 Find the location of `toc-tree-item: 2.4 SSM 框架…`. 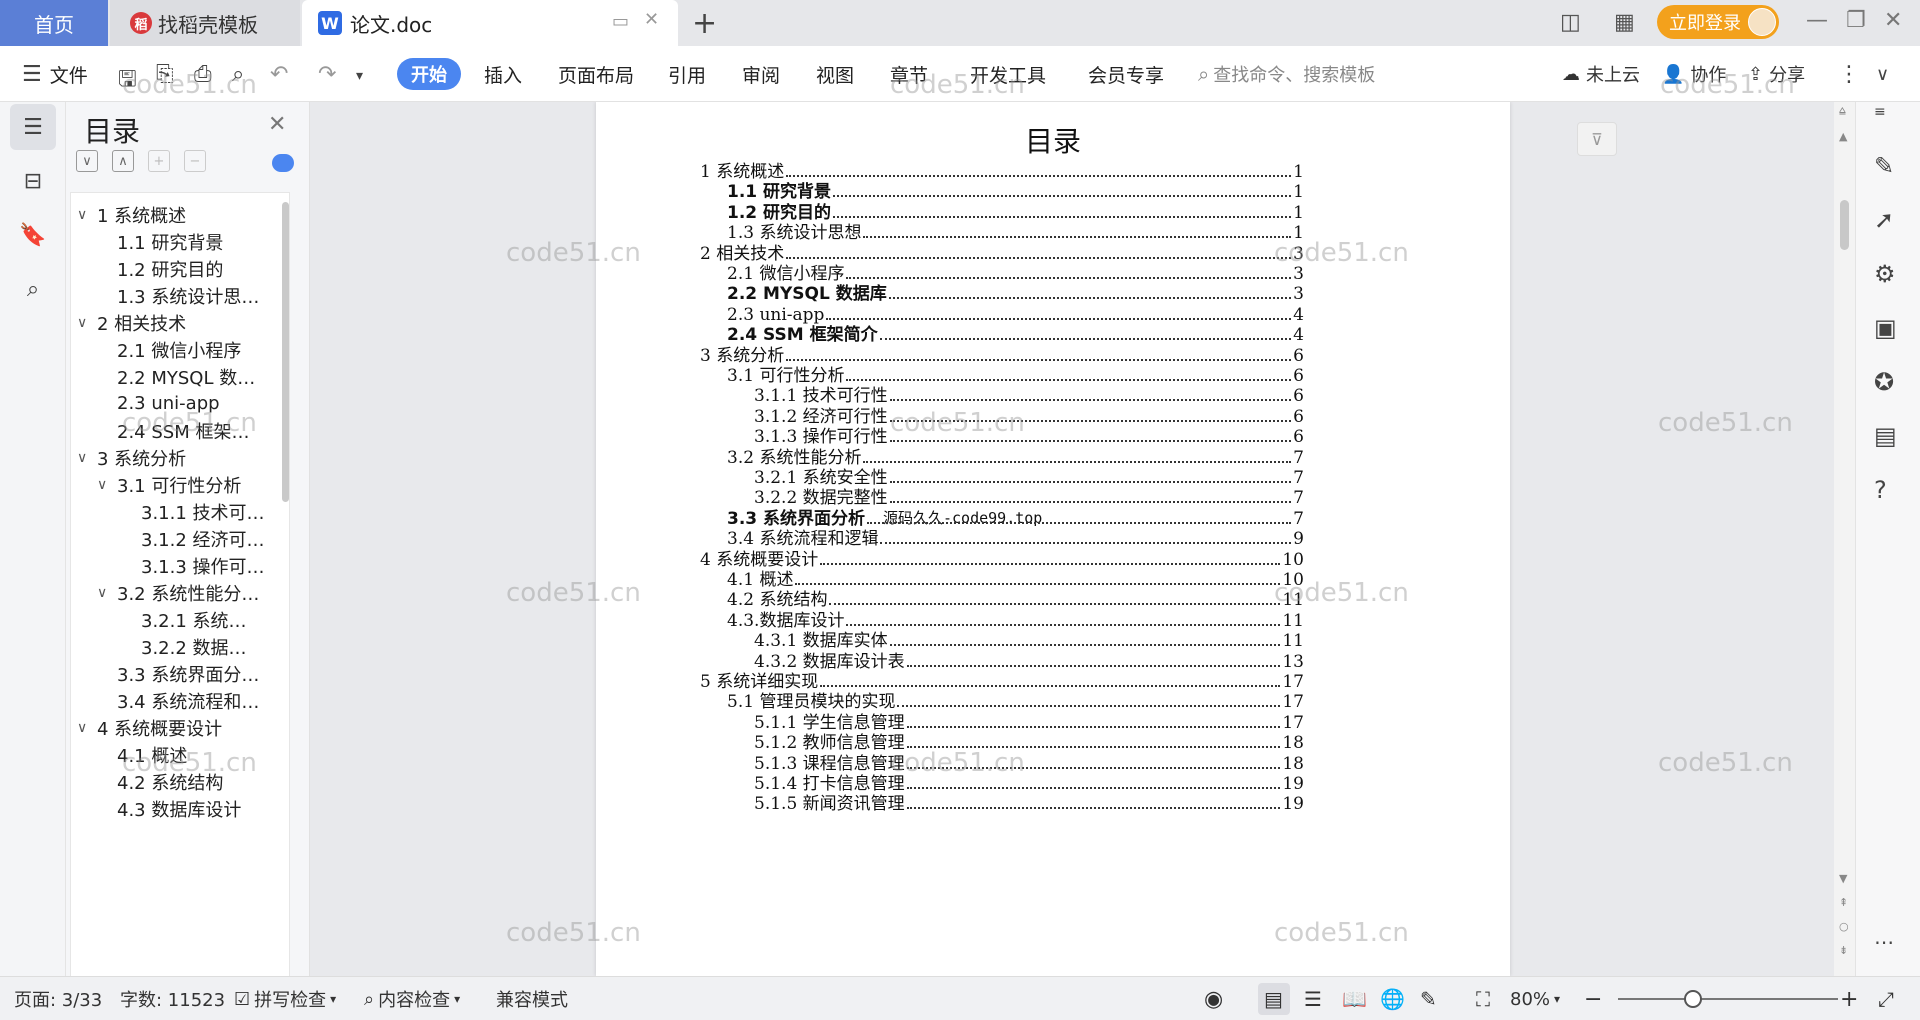

toc-tree-item: 2.4 SSM 框架… is located at coordinates (173, 430).